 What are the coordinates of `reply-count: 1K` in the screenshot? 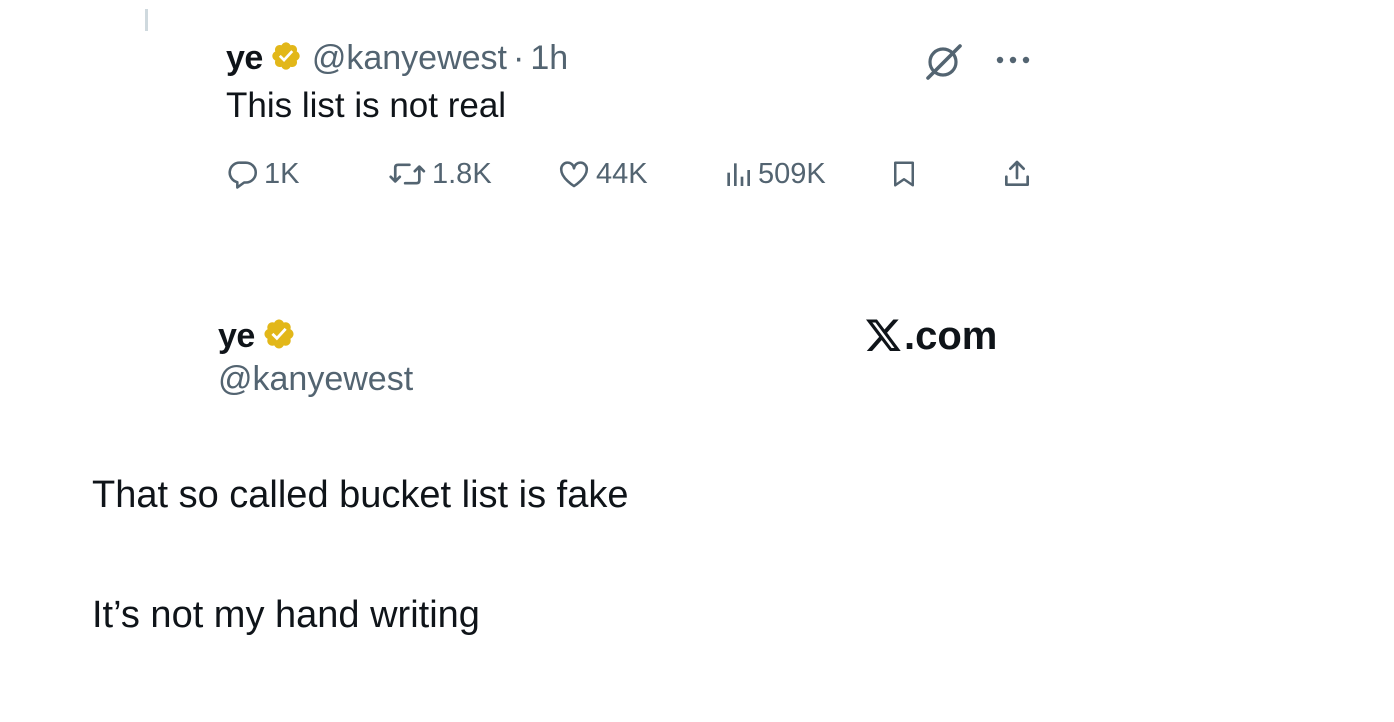 It's located at (282, 173).